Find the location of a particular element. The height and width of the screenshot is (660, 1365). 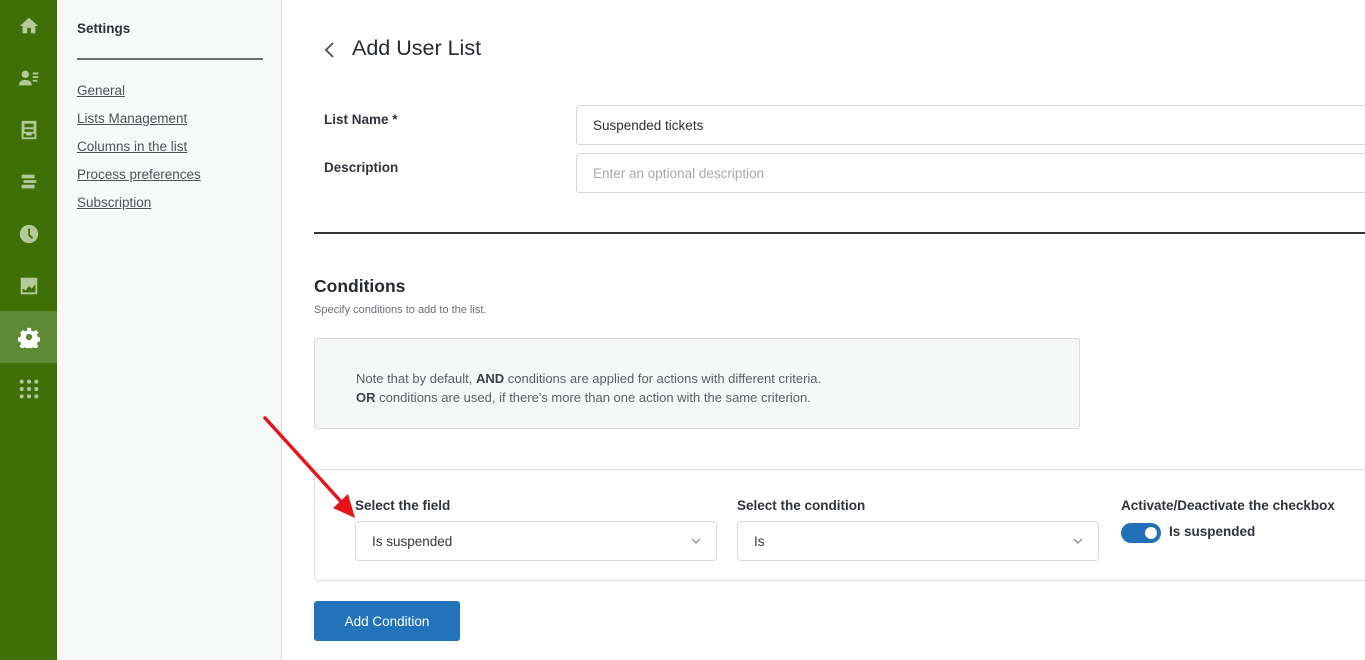

field-select-value: Is suspended is located at coordinates (412, 541).